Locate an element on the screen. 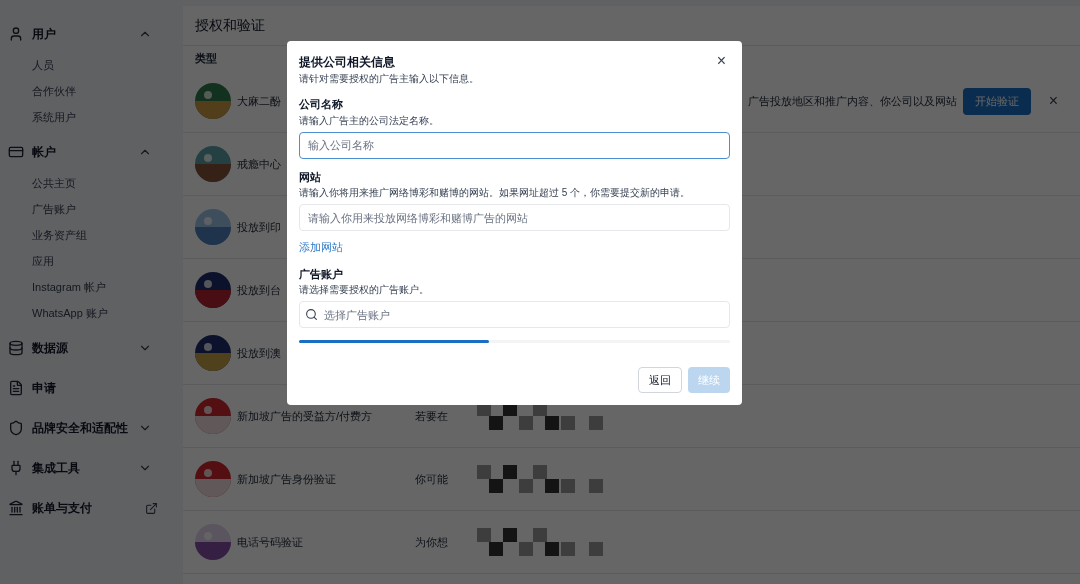  search-field: 选择广告账户 is located at coordinates (514, 314).